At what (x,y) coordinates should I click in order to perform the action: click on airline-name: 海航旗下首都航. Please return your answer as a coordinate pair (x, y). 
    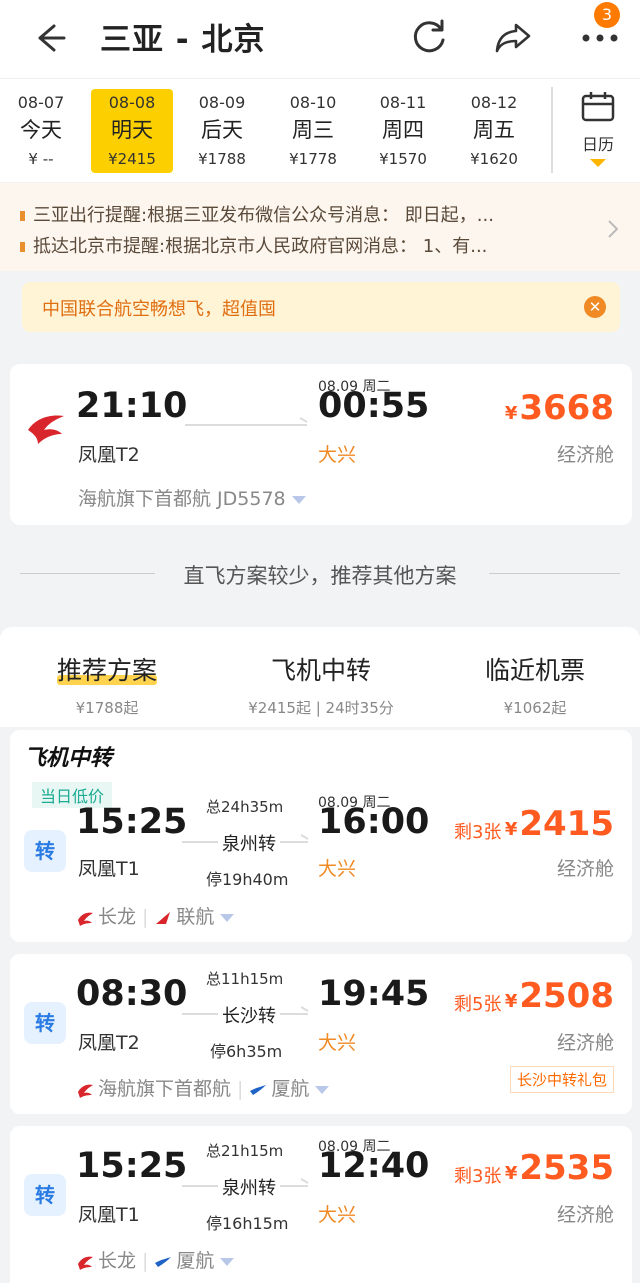
    Looking at the image, I should click on (165, 1089).